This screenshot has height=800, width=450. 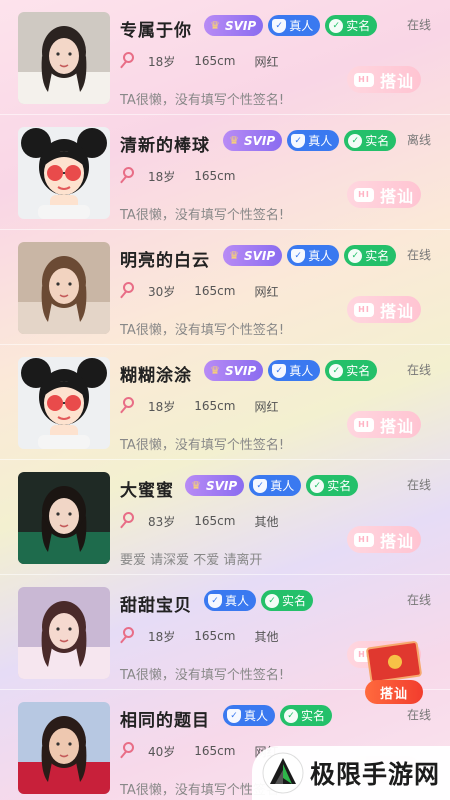 I want to click on user-info: 18岁 165cm 网红, so click(x=209, y=61).